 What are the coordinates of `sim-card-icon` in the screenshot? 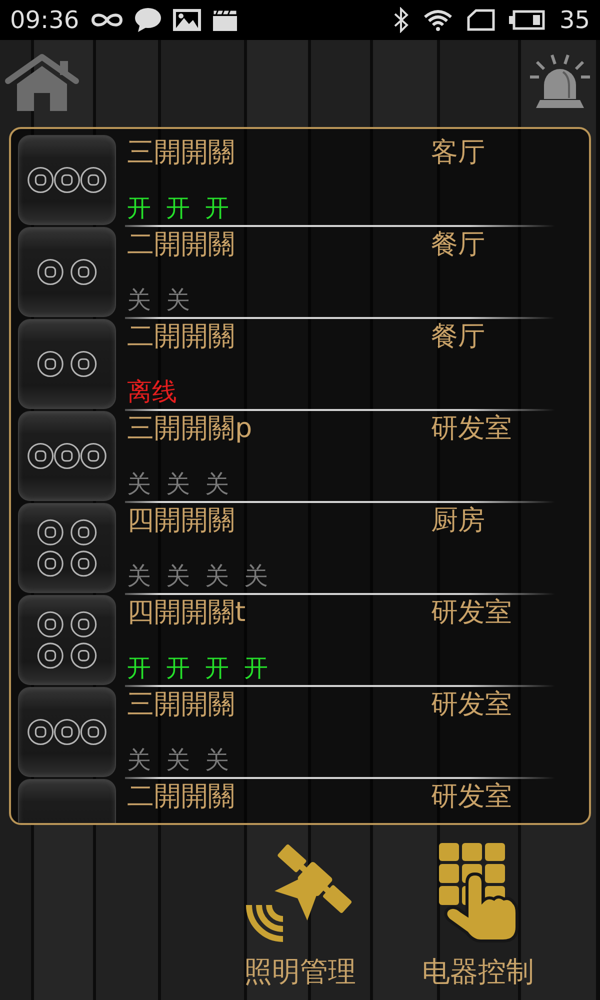 It's located at (481, 20).